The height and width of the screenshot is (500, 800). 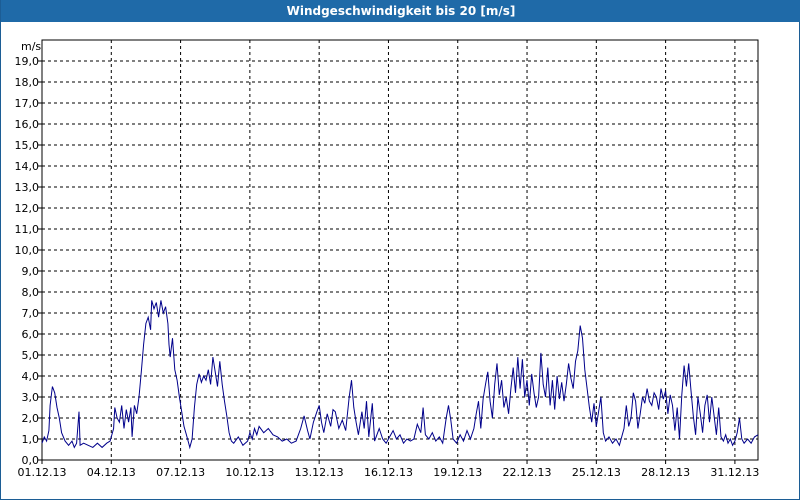 I want to click on chart-title: Windgeschwindigkeit bis 20 [m/s], so click(x=401, y=11).